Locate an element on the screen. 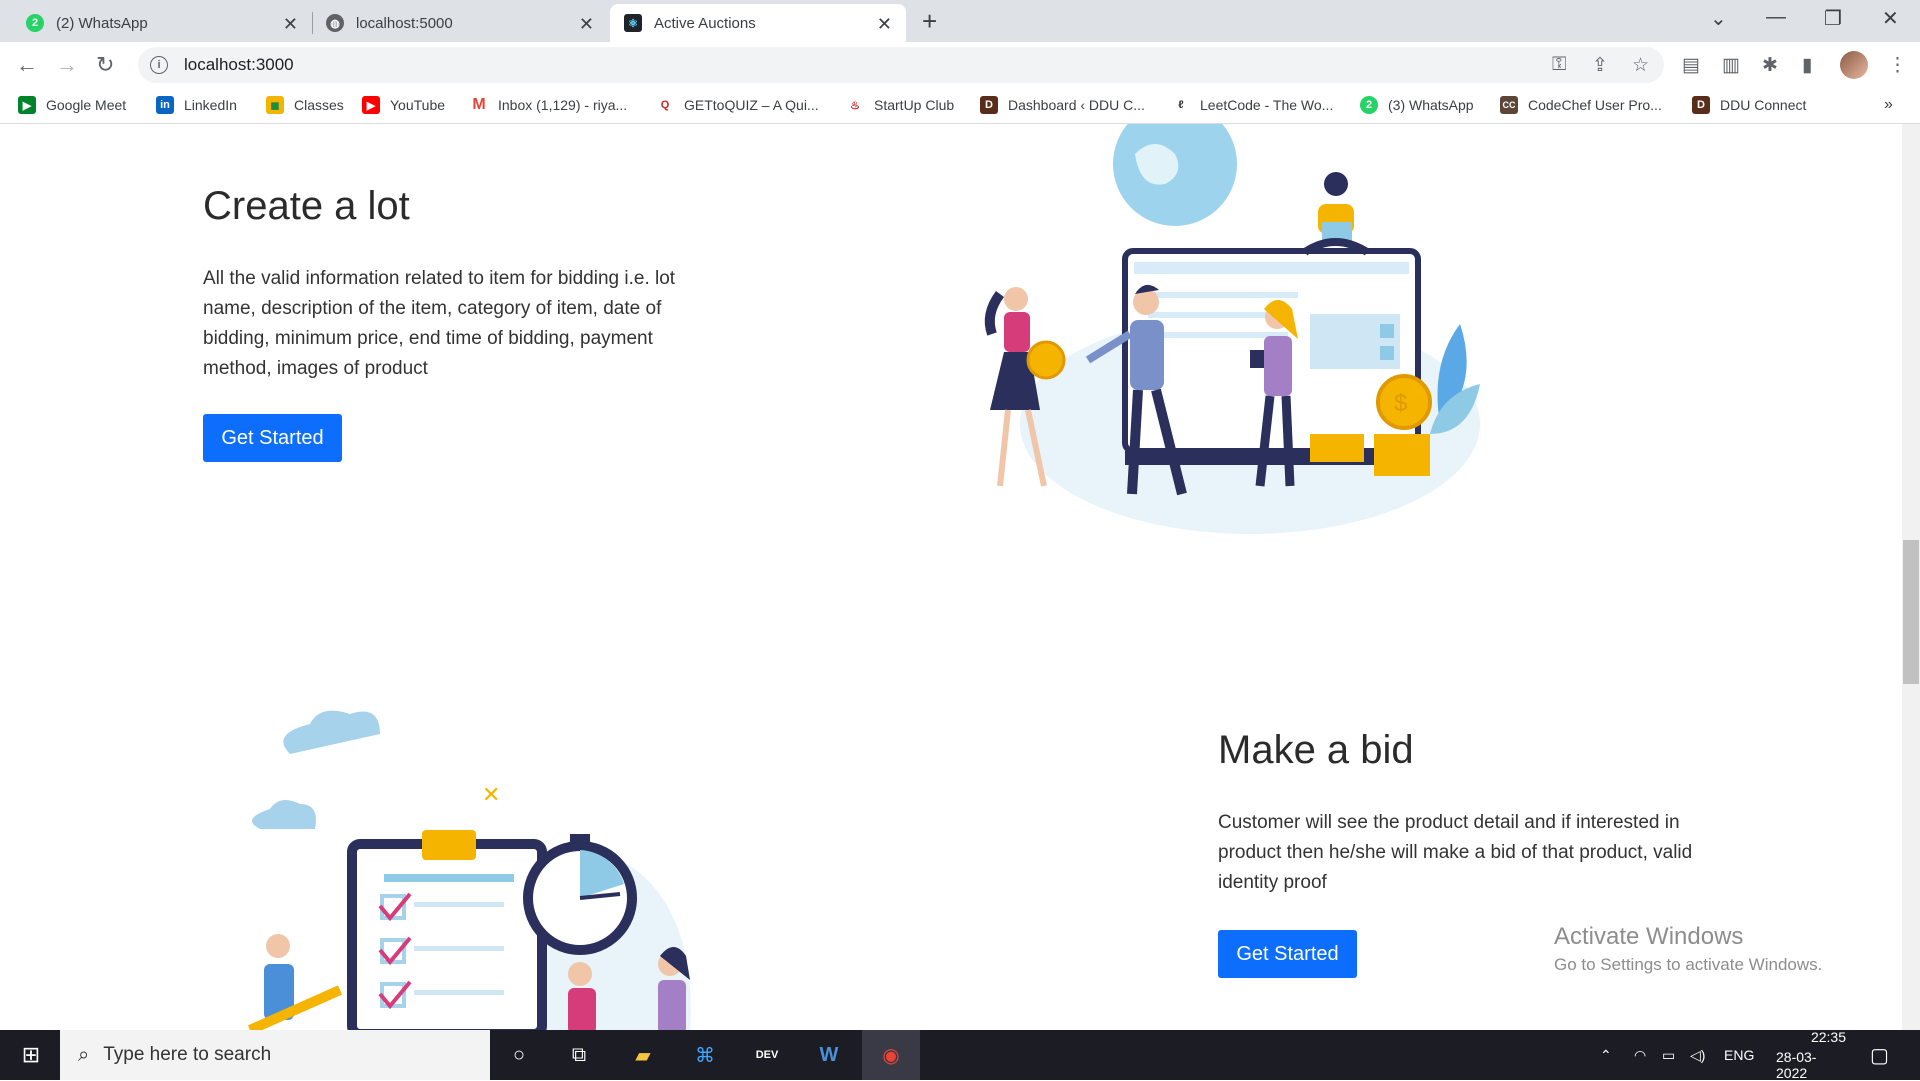 The width and height of the screenshot is (1920, 1081). clock-time: 22:35 is located at coordinates (1828, 1037).